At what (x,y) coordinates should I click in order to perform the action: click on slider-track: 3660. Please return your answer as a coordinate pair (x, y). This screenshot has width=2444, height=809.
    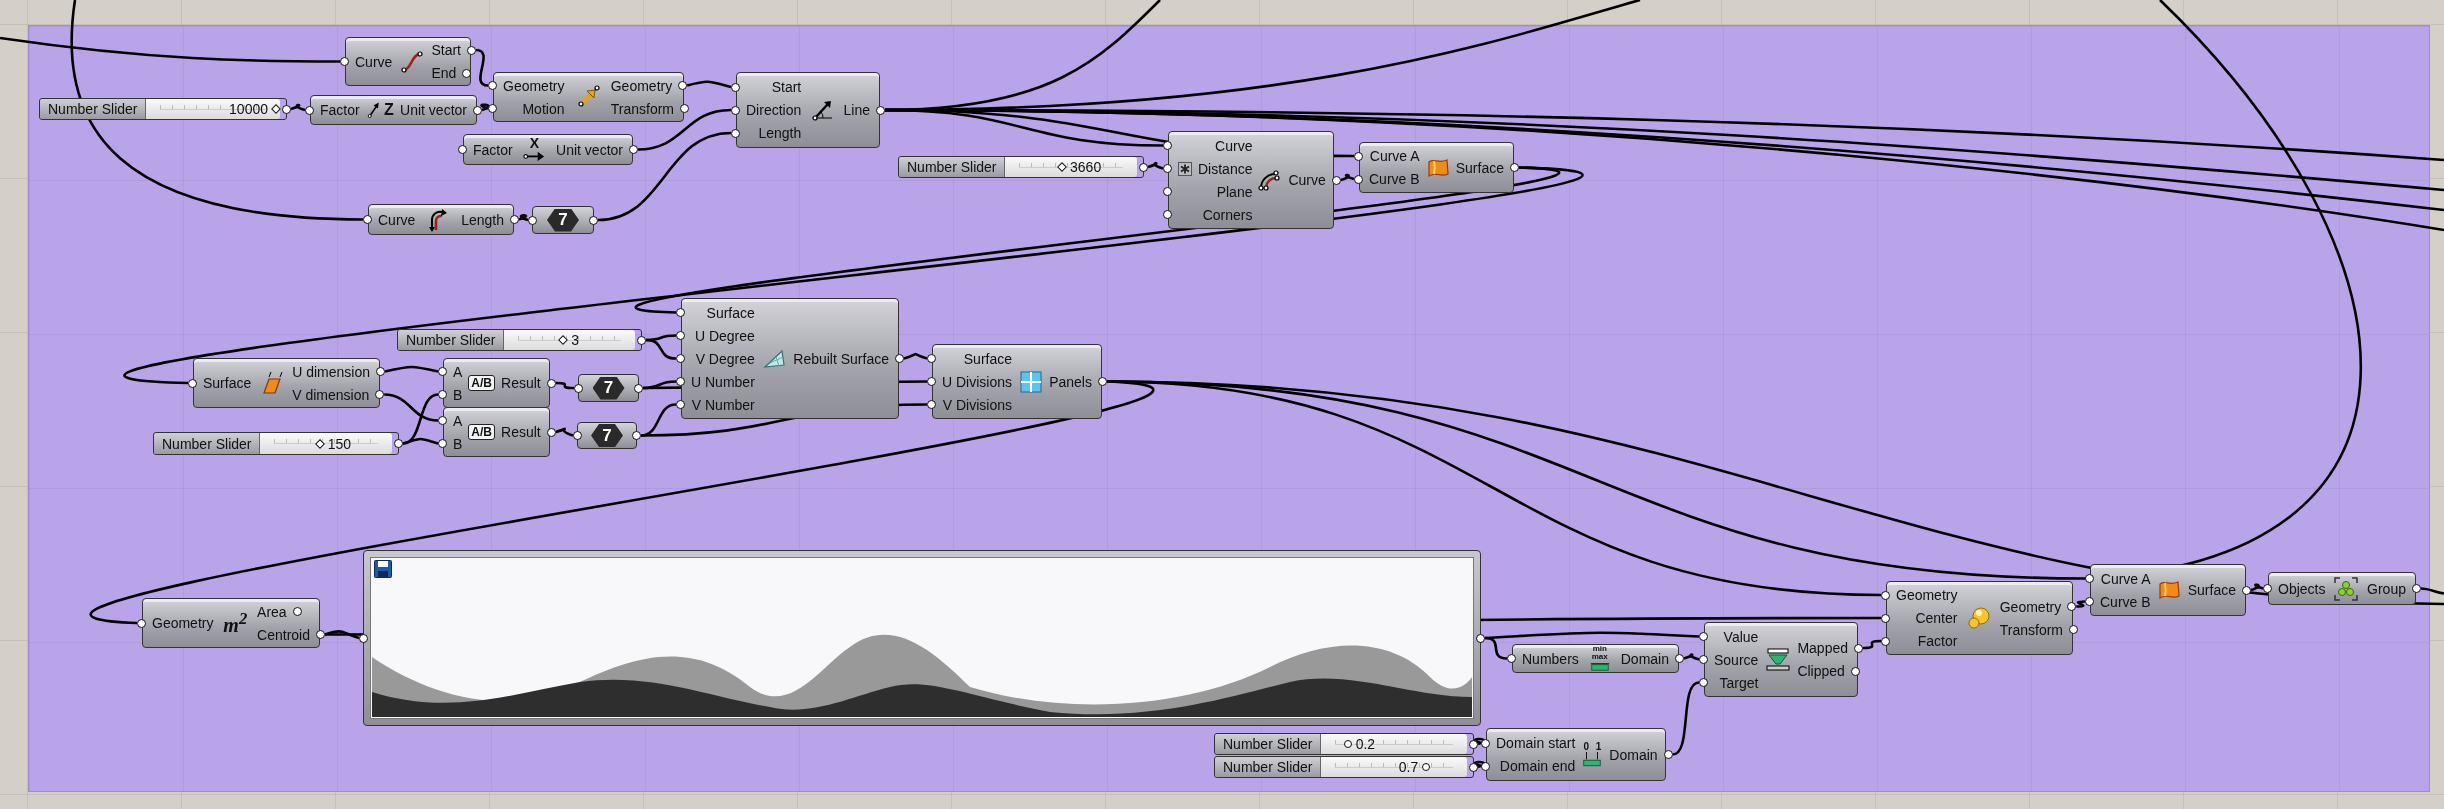
    Looking at the image, I should click on (1071, 167).